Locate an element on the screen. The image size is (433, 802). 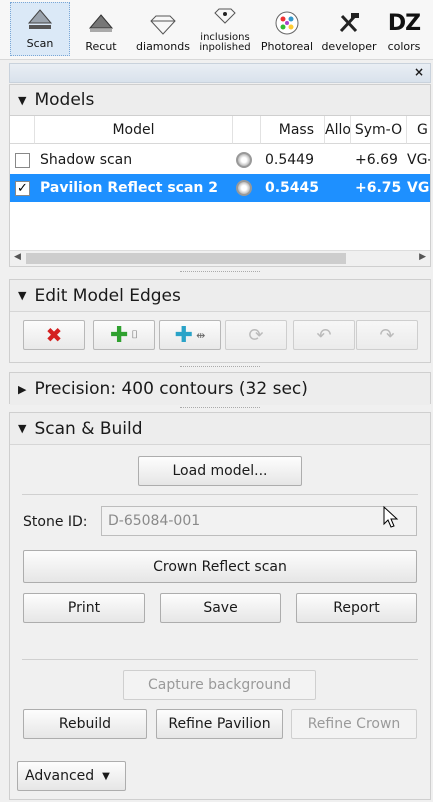
col-g-header: G is located at coordinates (418, 130).